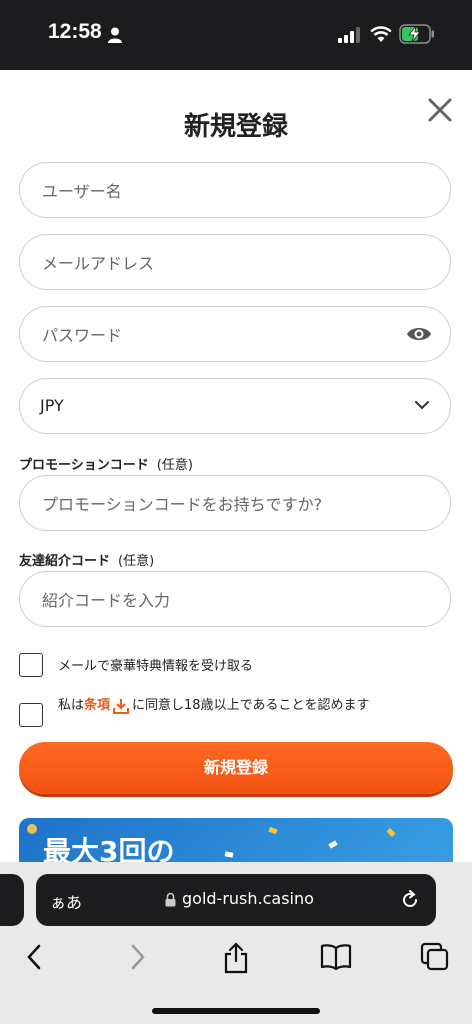 The height and width of the screenshot is (1024, 472). Describe the element at coordinates (419, 334) in the screenshot. I see `eye-icon` at that location.